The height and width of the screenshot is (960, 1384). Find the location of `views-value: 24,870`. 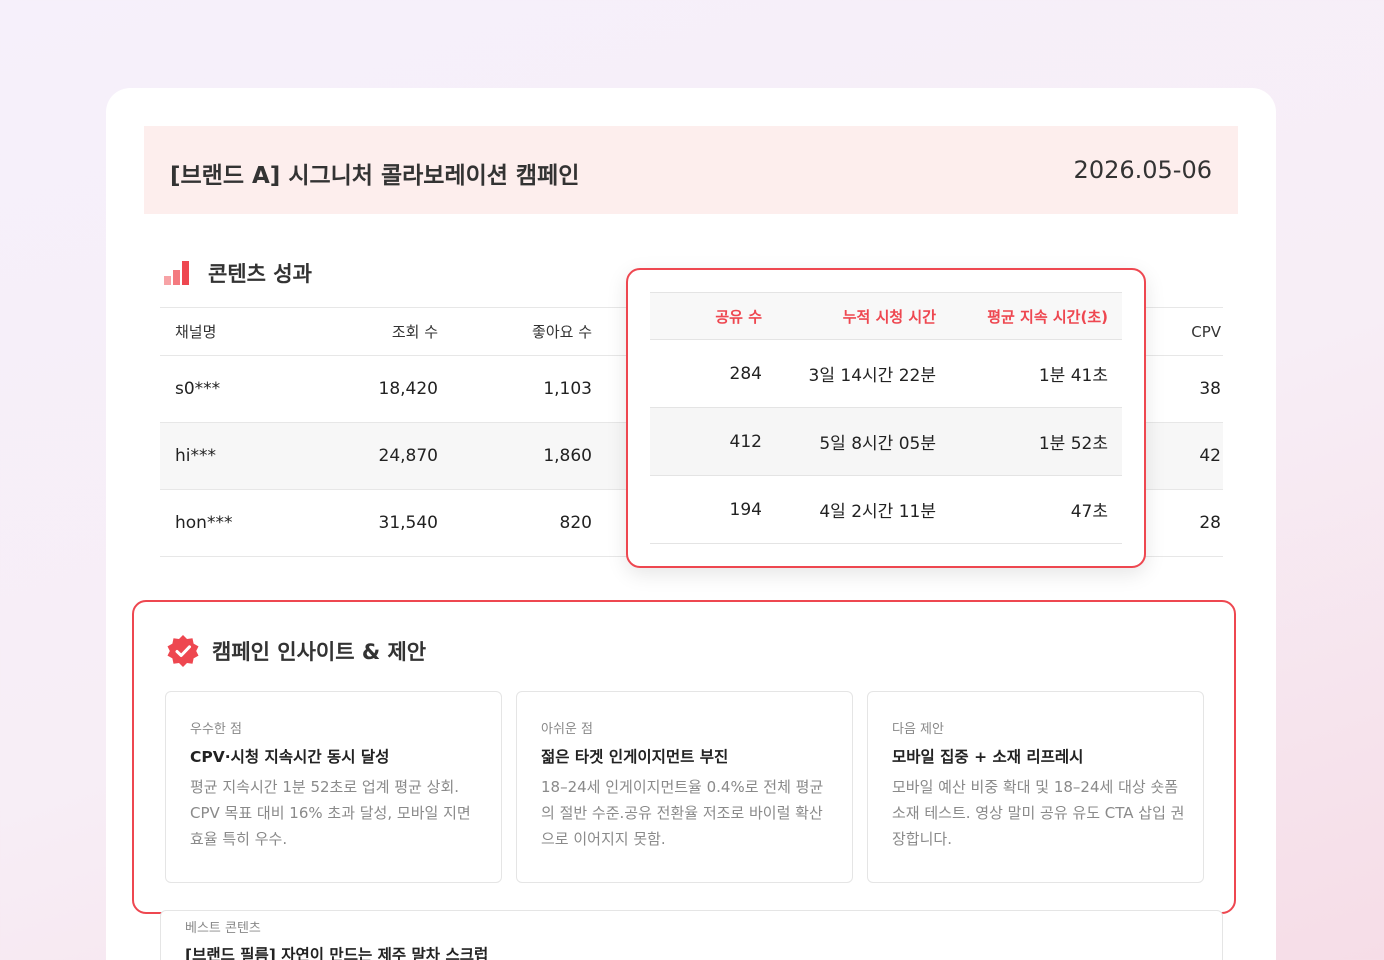

views-value: 24,870 is located at coordinates (408, 456).